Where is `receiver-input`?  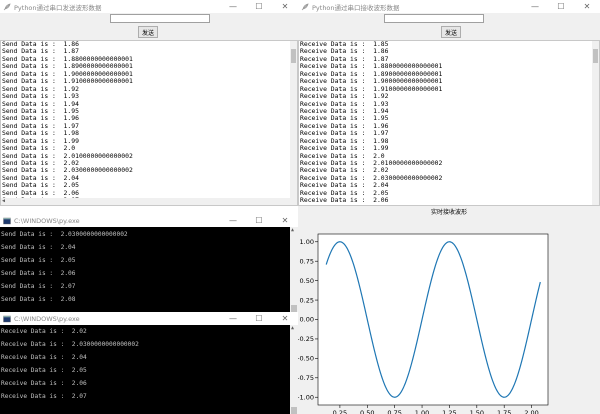
receiver-input is located at coordinates (434, 18).